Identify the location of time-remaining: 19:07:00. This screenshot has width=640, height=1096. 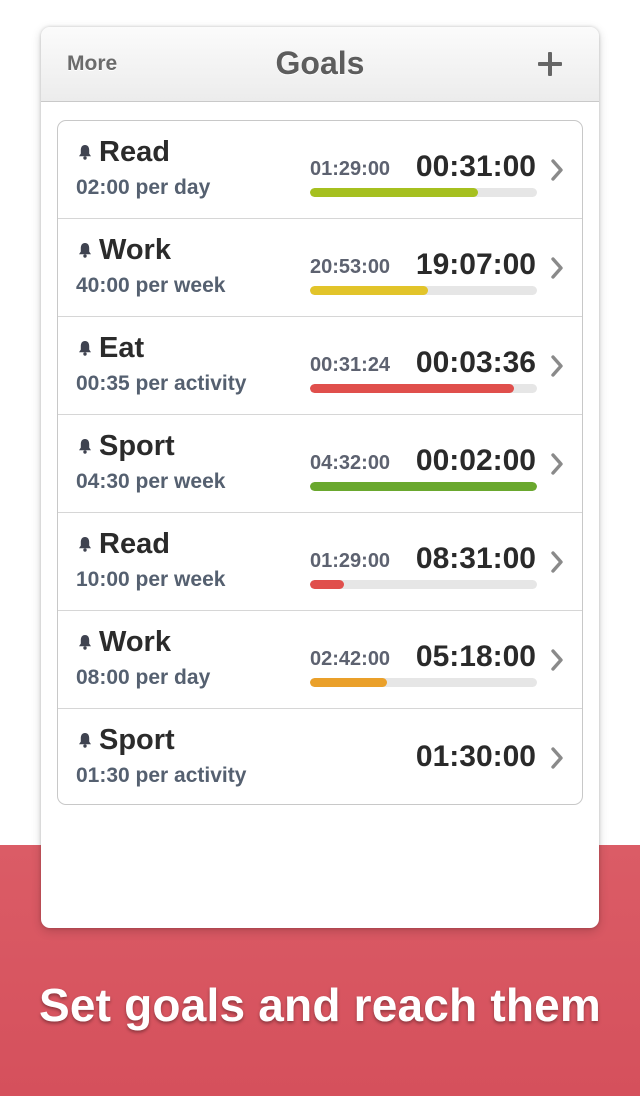
(475, 264).